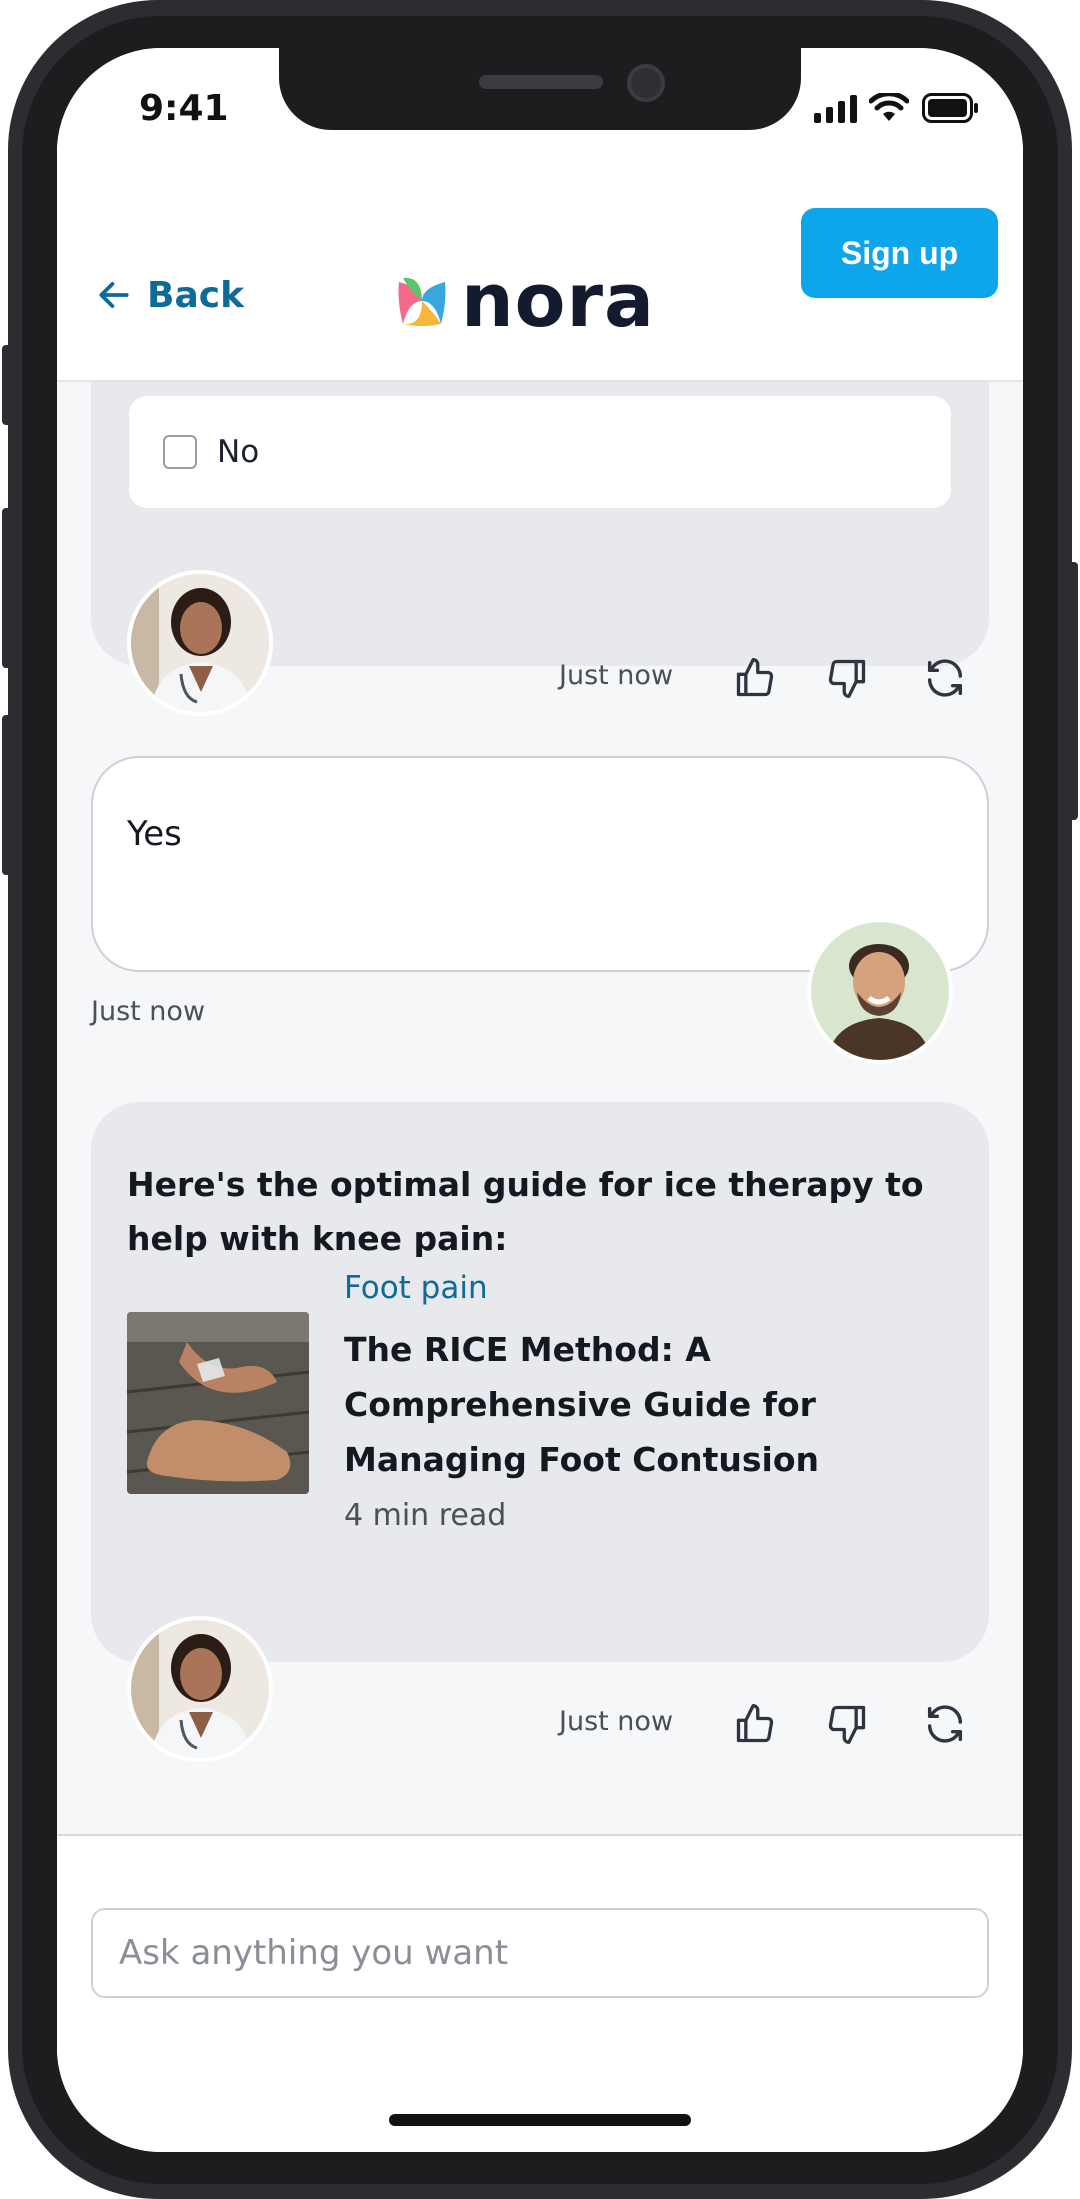  Describe the element at coordinates (540, 1953) in the screenshot. I see `message-input` at that location.